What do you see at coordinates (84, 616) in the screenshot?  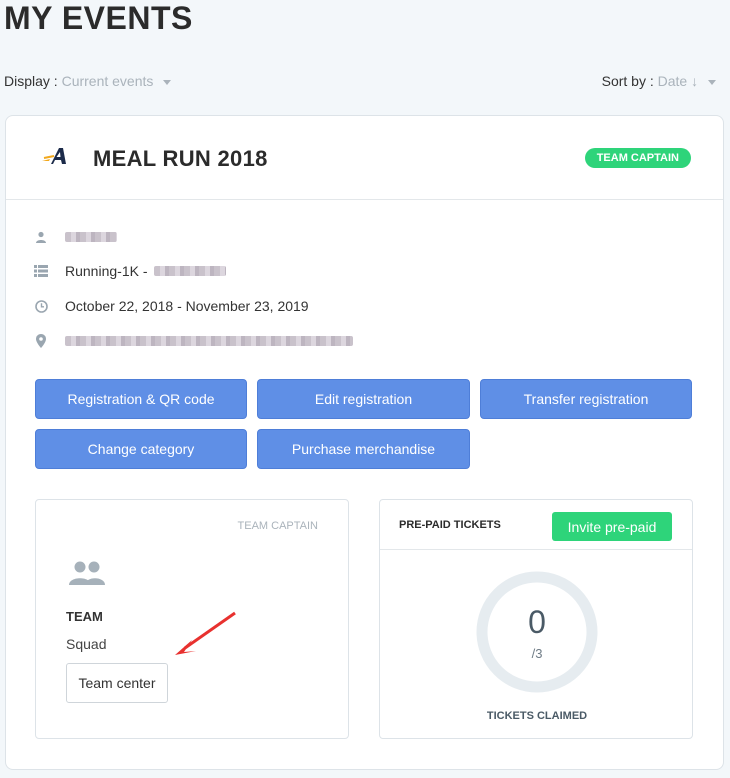 I see `team-label: TEAM` at bounding box center [84, 616].